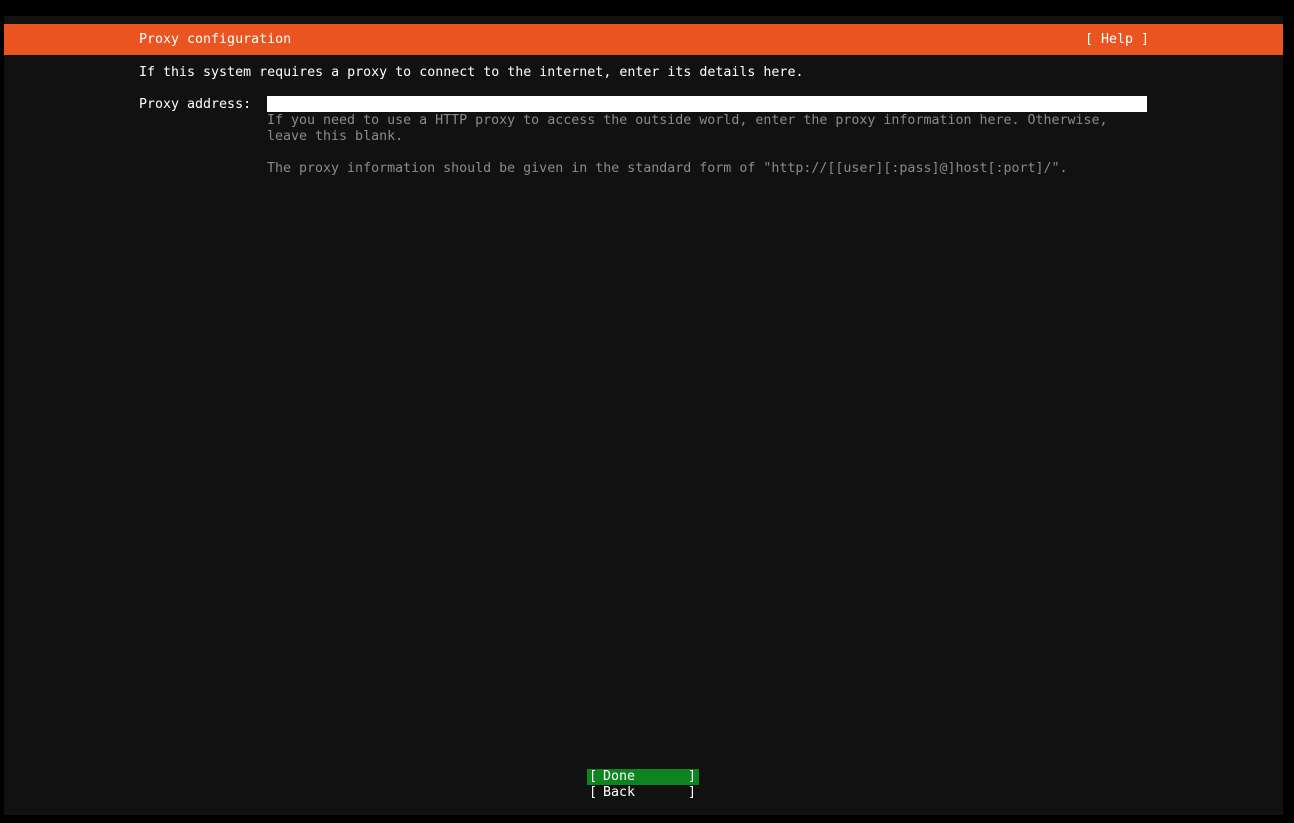  I want to click on done-bracket-close: ], so click(691, 776).